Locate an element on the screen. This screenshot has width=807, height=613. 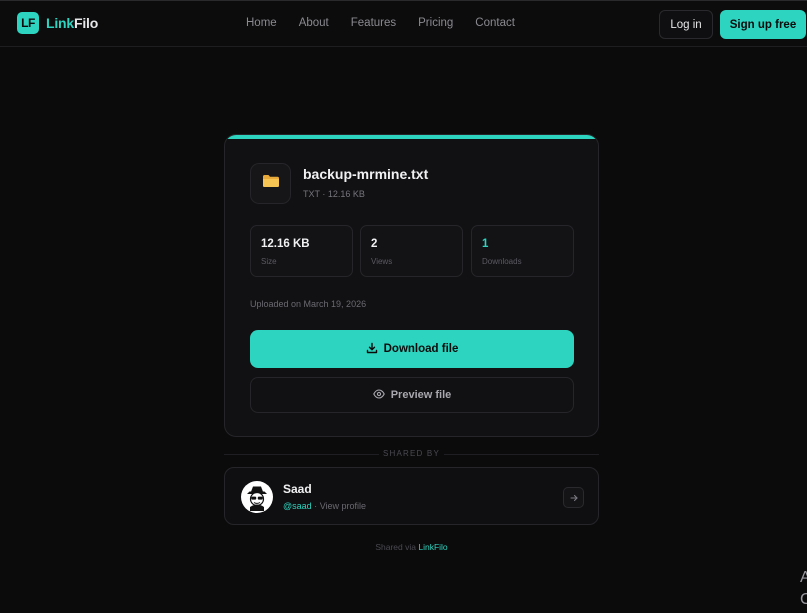
arrow-right-icon is located at coordinates (573, 497).